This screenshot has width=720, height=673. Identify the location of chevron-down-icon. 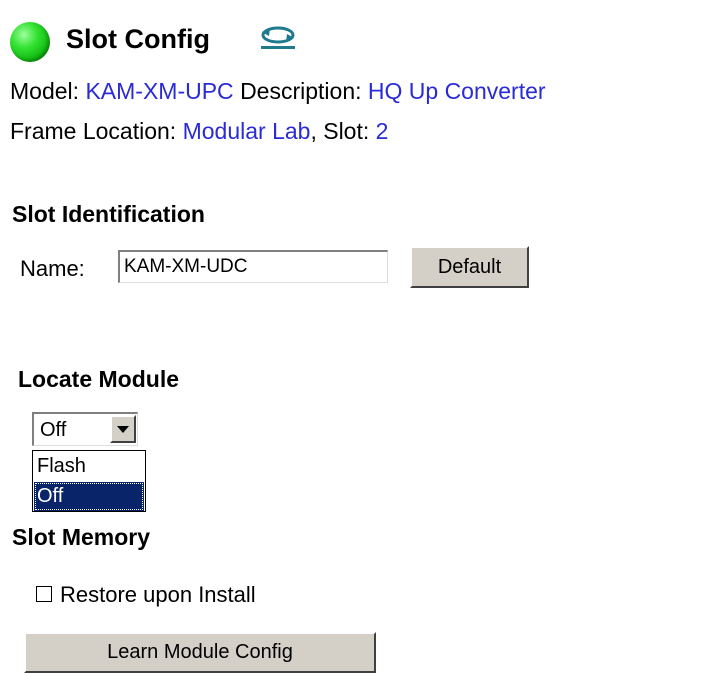
(123, 429).